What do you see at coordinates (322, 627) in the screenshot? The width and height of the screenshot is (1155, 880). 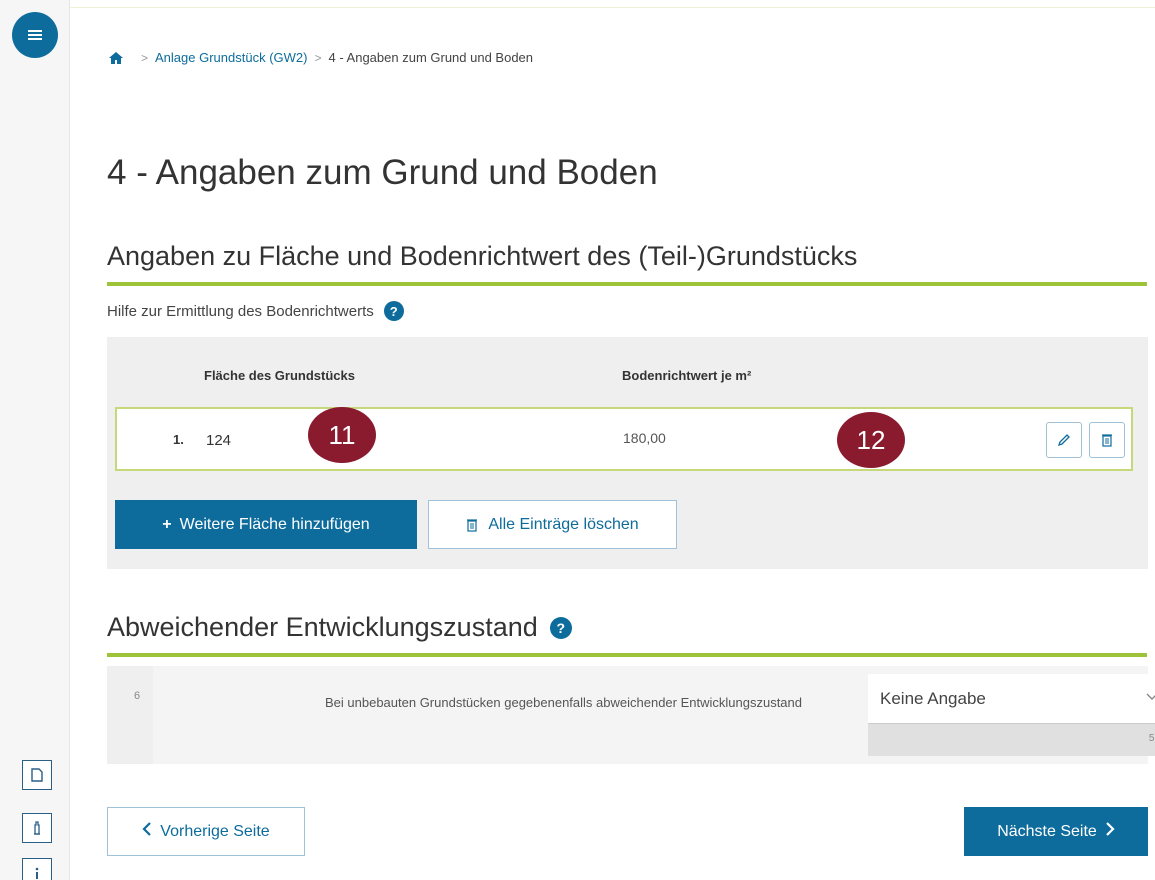 I see `section-title: Abweichender Entwicklungszustand` at bounding box center [322, 627].